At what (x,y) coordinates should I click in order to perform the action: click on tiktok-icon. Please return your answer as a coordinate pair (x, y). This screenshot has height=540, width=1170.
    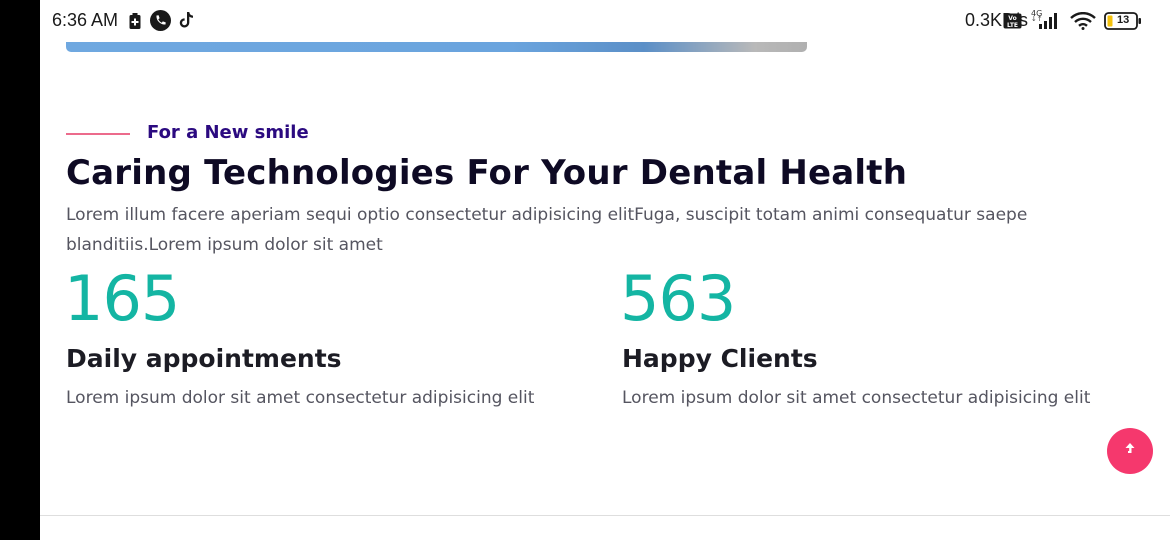
    Looking at the image, I should click on (187, 22).